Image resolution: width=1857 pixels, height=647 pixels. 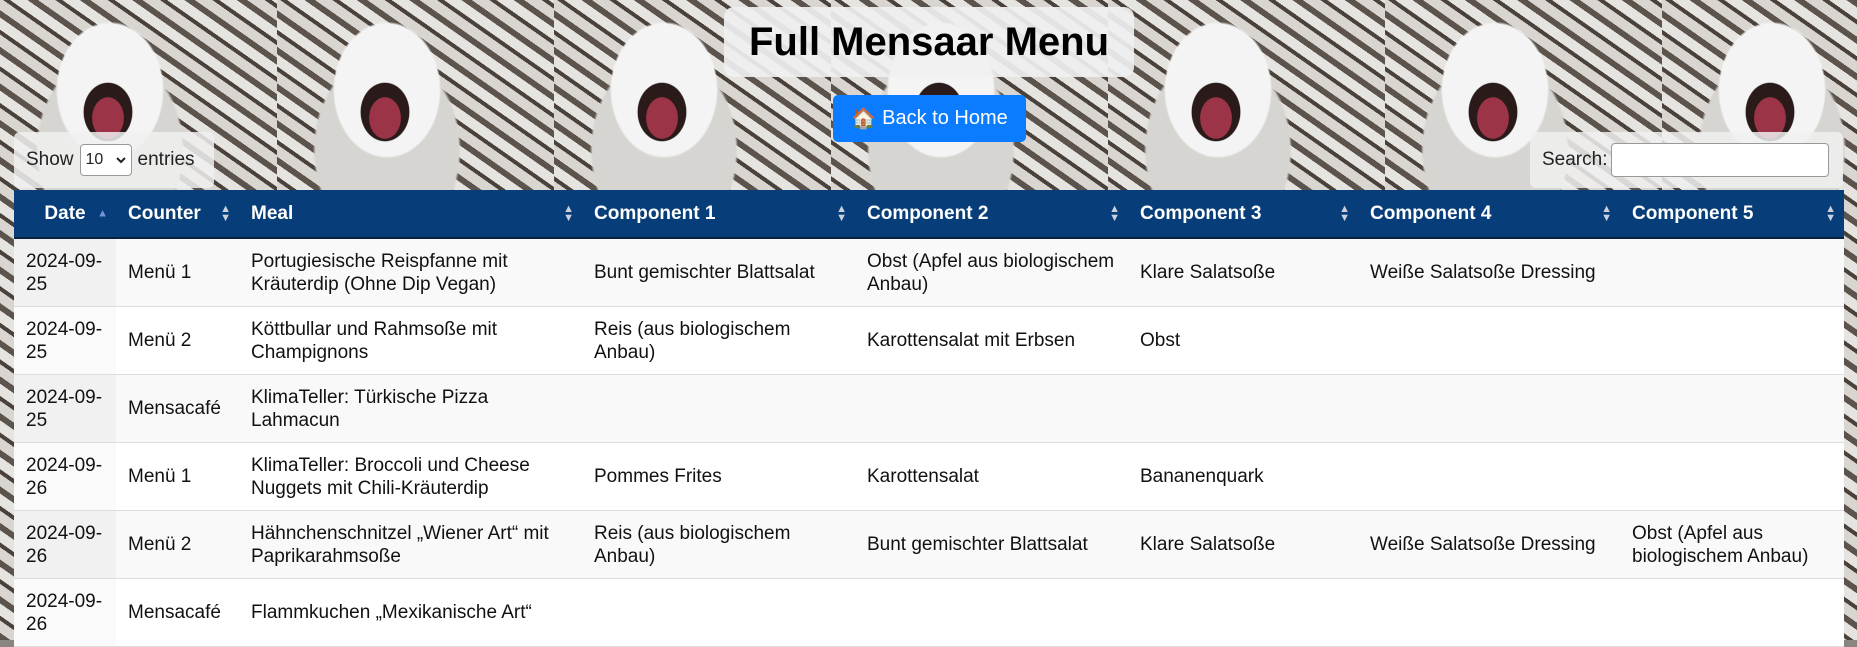 I want to click on cell-meal: Flammkuchen „Mexikanische Art“, so click(x=410, y=612).